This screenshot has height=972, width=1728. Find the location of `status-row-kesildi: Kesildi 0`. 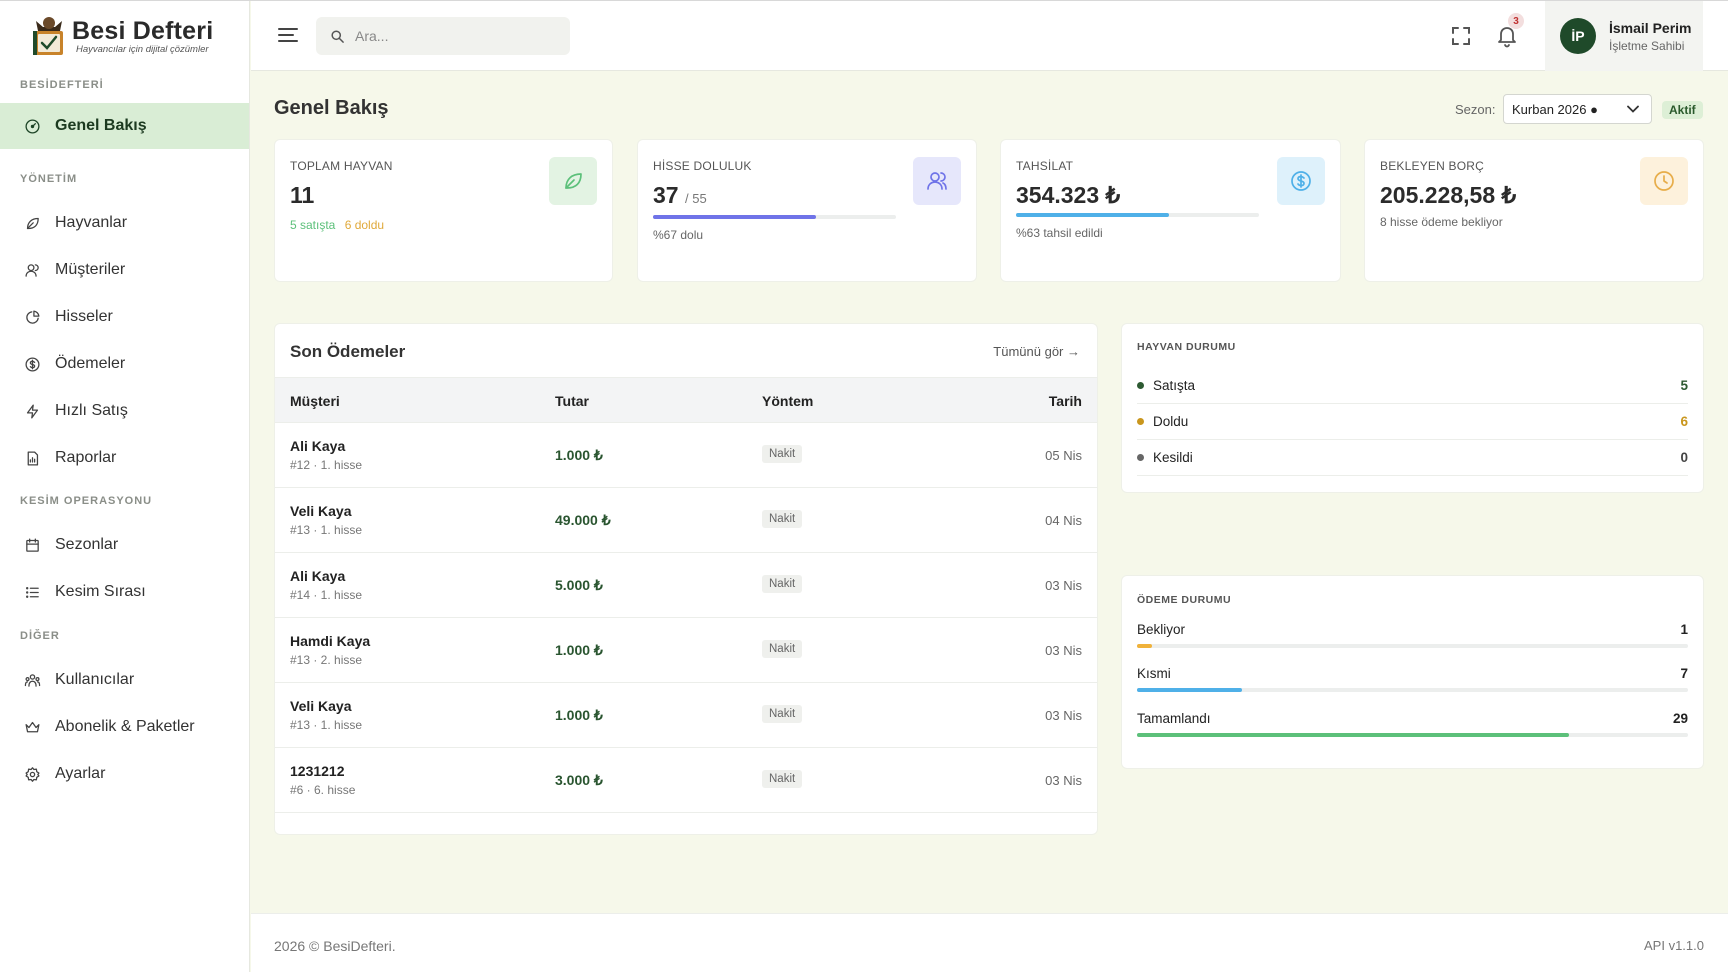

status-row-kesildi: Kesildi 0 is located at coordinates (1412, 458).